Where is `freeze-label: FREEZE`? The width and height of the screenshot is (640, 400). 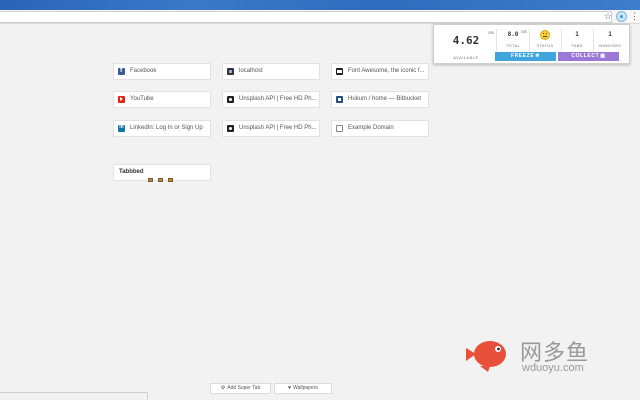 freeze-label: FREEZE is located at coordinates (522, 56).